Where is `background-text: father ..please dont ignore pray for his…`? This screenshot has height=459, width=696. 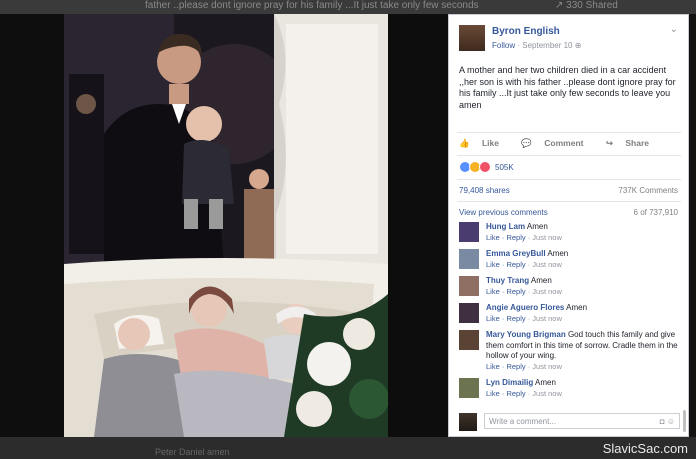 background-text: father ..please dont ignore pray for his… is located at coordinates (312, 5).